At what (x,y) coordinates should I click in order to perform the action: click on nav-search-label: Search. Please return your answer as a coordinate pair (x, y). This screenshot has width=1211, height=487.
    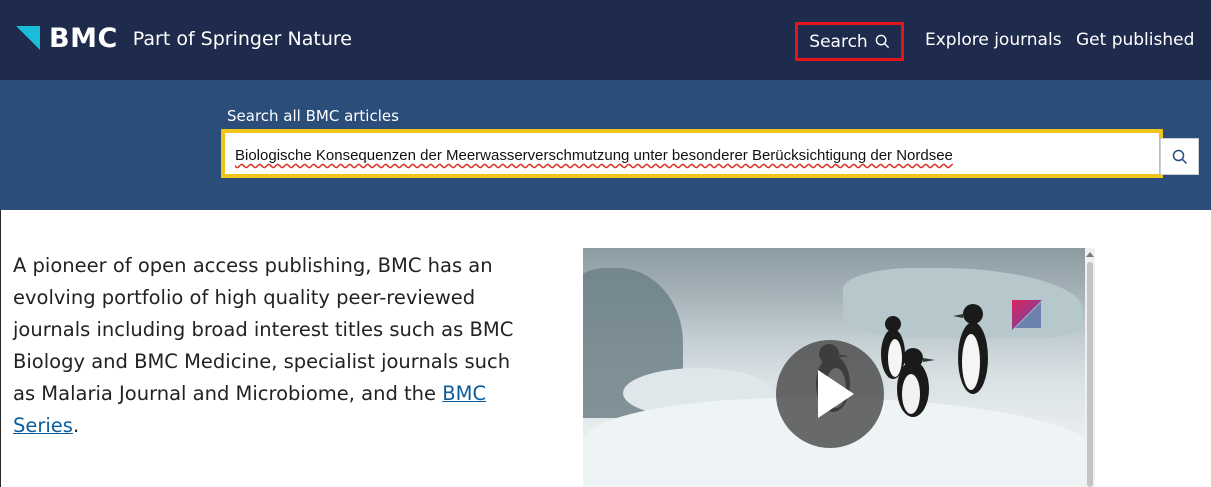
    Looking at the image, I should click on (838, 41).